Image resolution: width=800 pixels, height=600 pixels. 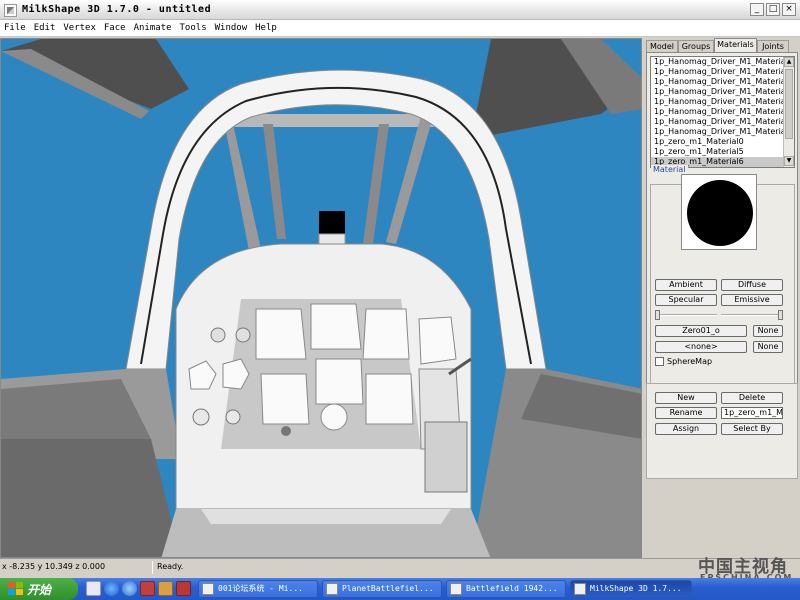 I want to click on coordinate-readout: x -8.235 y 10.349 z 0.000, so click(x=54, y=566).